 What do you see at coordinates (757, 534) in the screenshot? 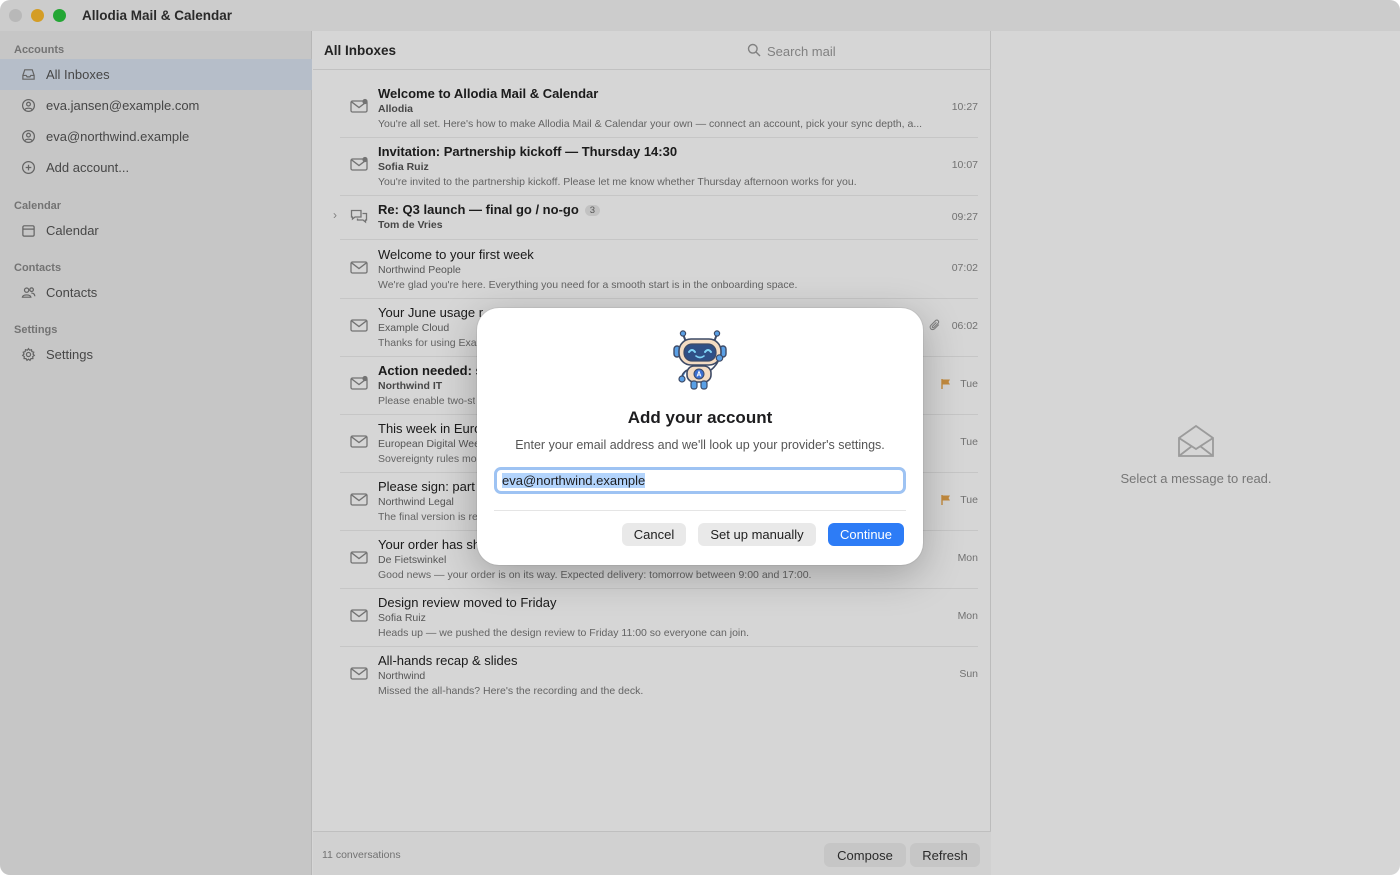
I see `set-up-manually-button: Set up manually` at bounding box center [757, 534].